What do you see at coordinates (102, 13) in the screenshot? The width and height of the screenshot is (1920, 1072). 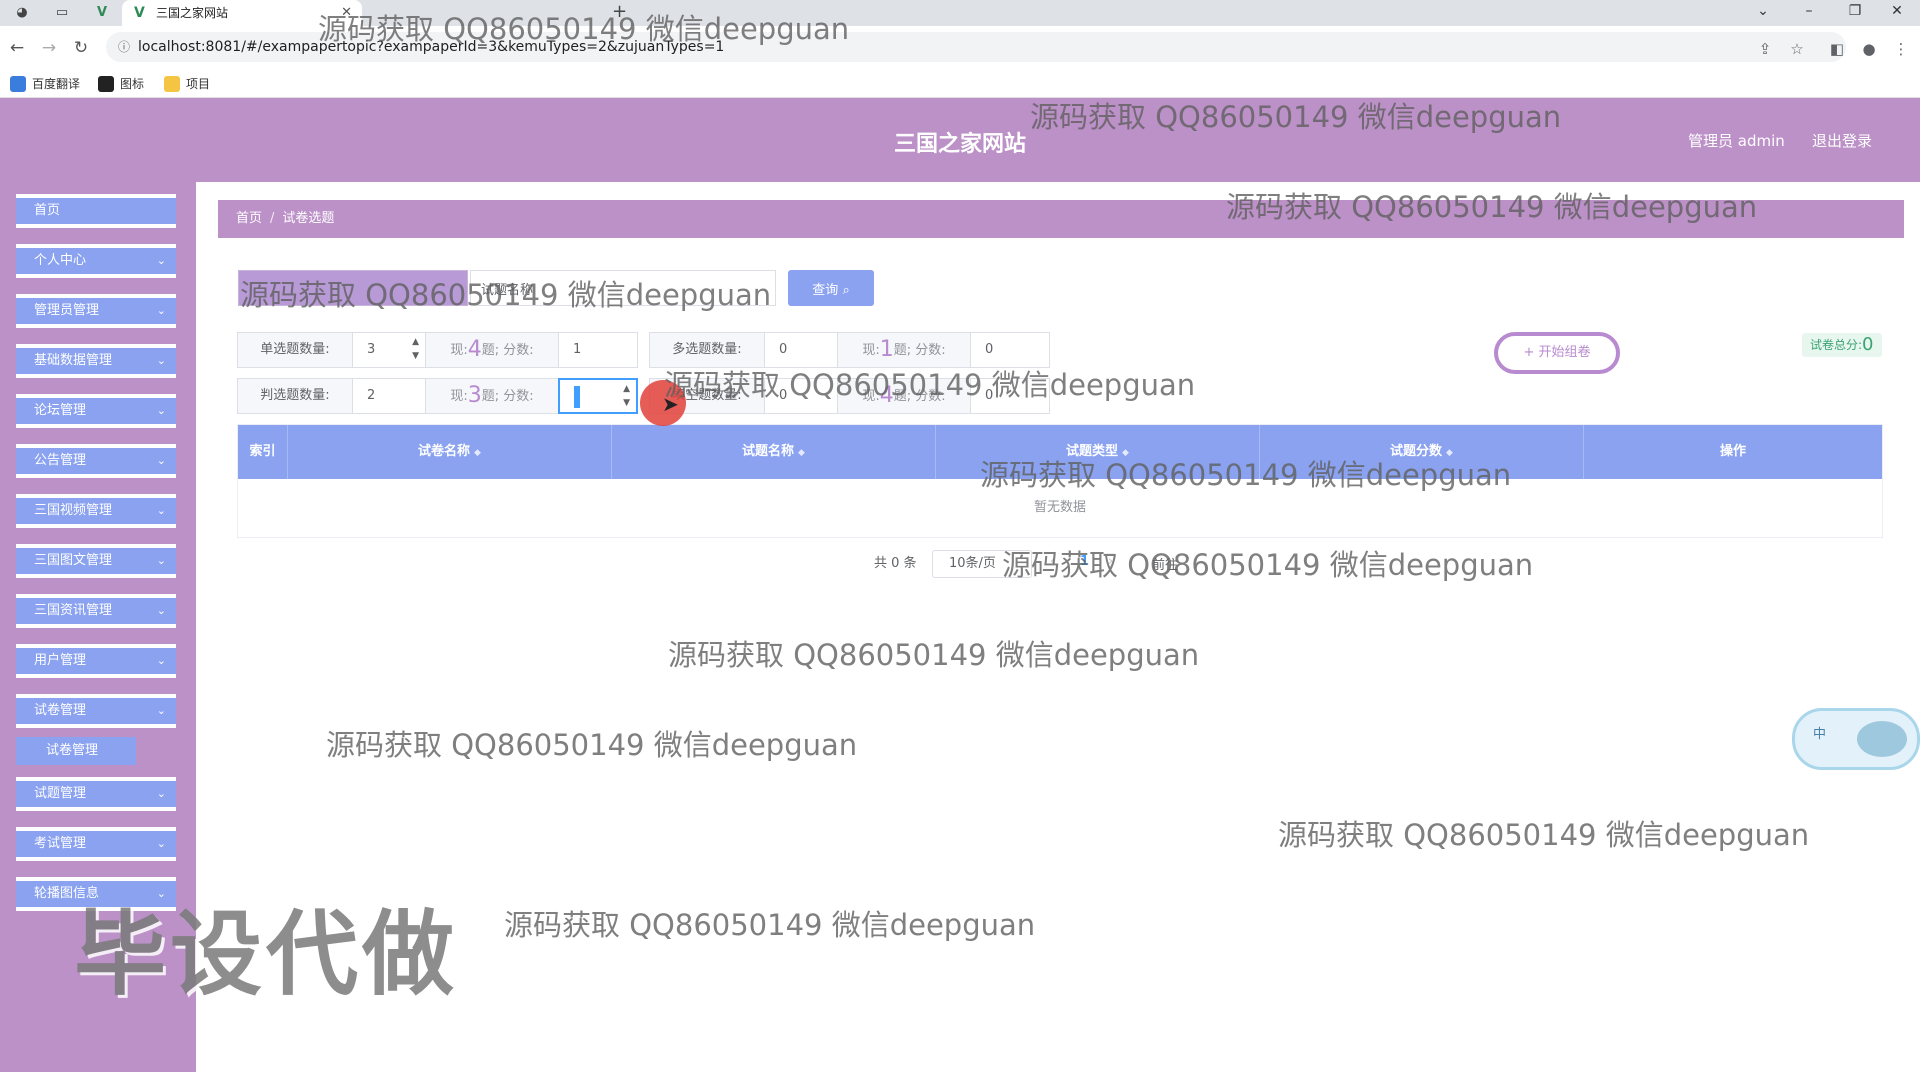 I see `vue-tab-icon: V` at bounding box center [102, 13].